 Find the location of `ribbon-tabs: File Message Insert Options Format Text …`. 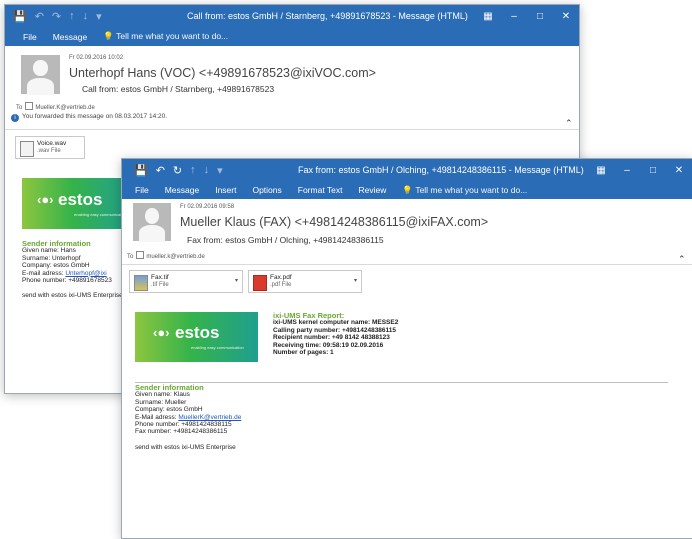

ribbon-tabs: File Message Insert Options Format Text … is located at coordinates (407, 190).